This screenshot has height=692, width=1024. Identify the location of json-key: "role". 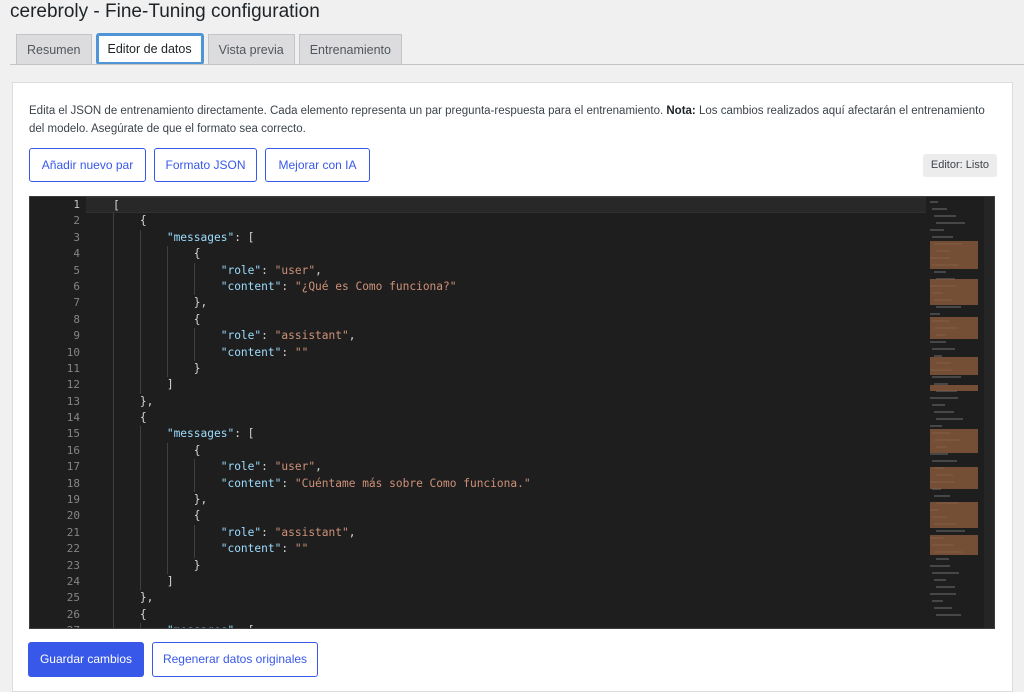
(241, 336).